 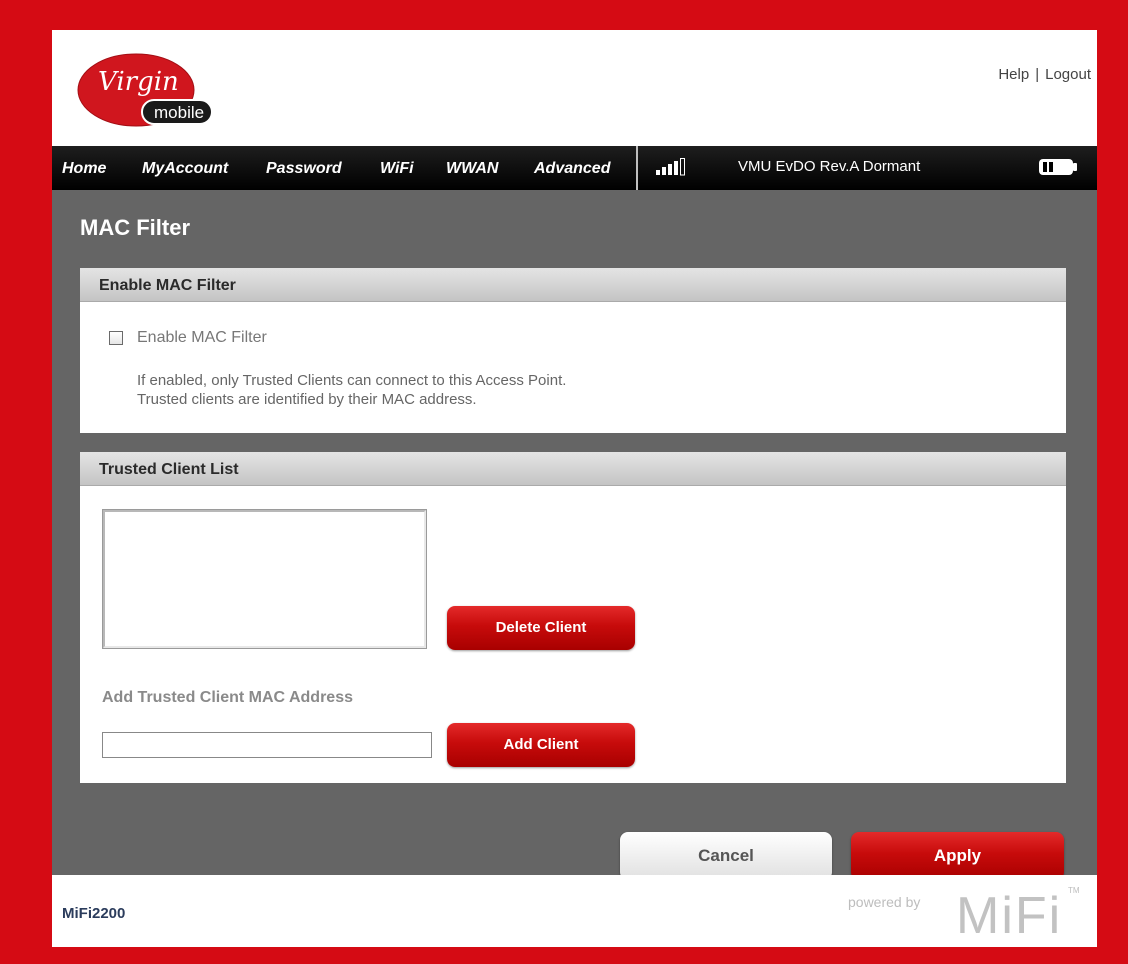 I want to click on cancel-button: Cancel, so click(x=726, y=856).